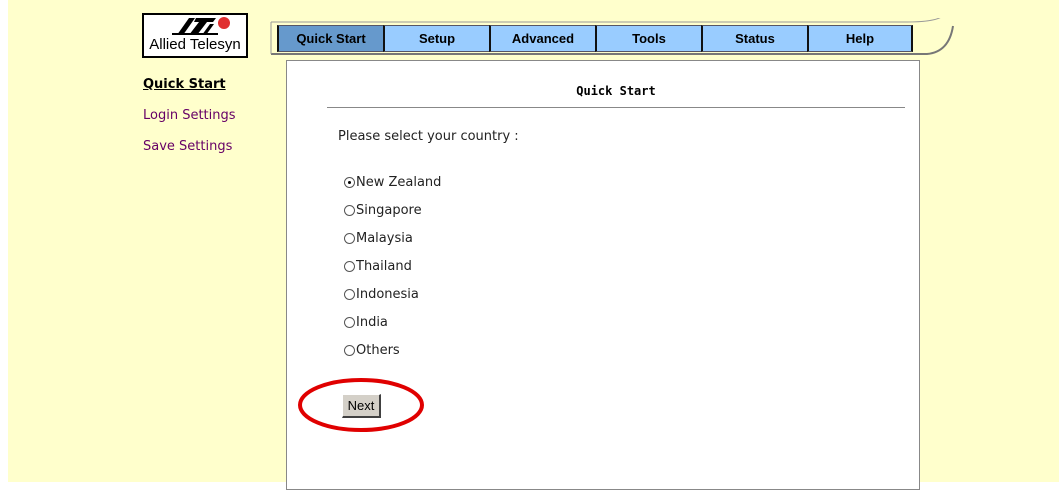 The height and width of the screenshot is (490, 1059). What do you see at coordinates (436, 38) in the screenshot?
I see `tab-setup: Setup` at bounding box center [436, 38].